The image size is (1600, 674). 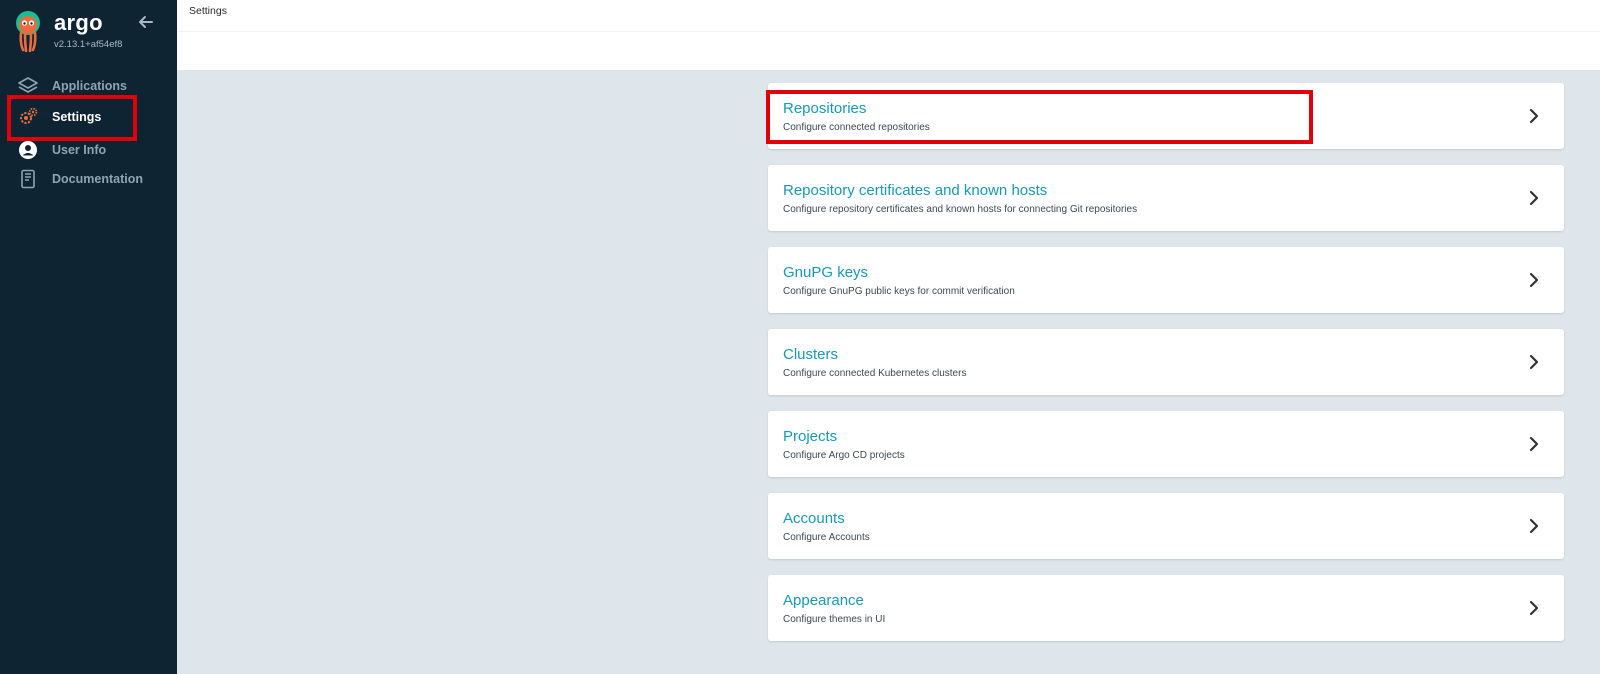 What do you see at coordinates (78, 22) in the screenshot?
I see `brand-name: argo` at bounding box center [78, 22].